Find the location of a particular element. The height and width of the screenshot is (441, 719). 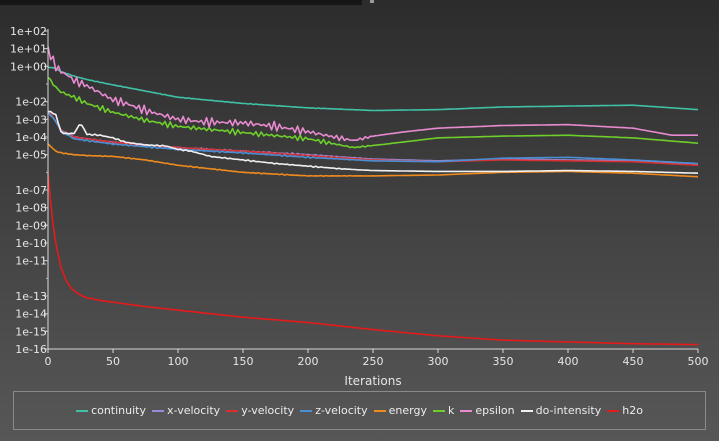

x-tick-label: 50 is located at coordinates (113, 361).